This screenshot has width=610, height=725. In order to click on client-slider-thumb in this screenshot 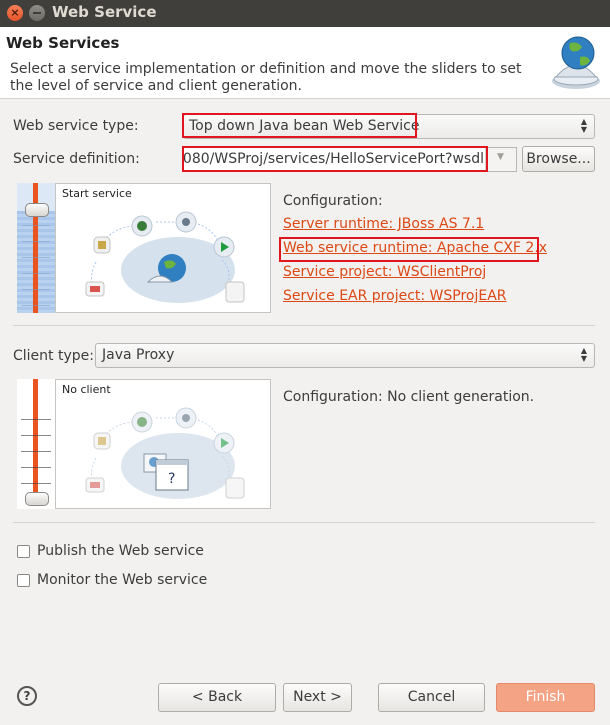, I will do `click(37, 499)`.